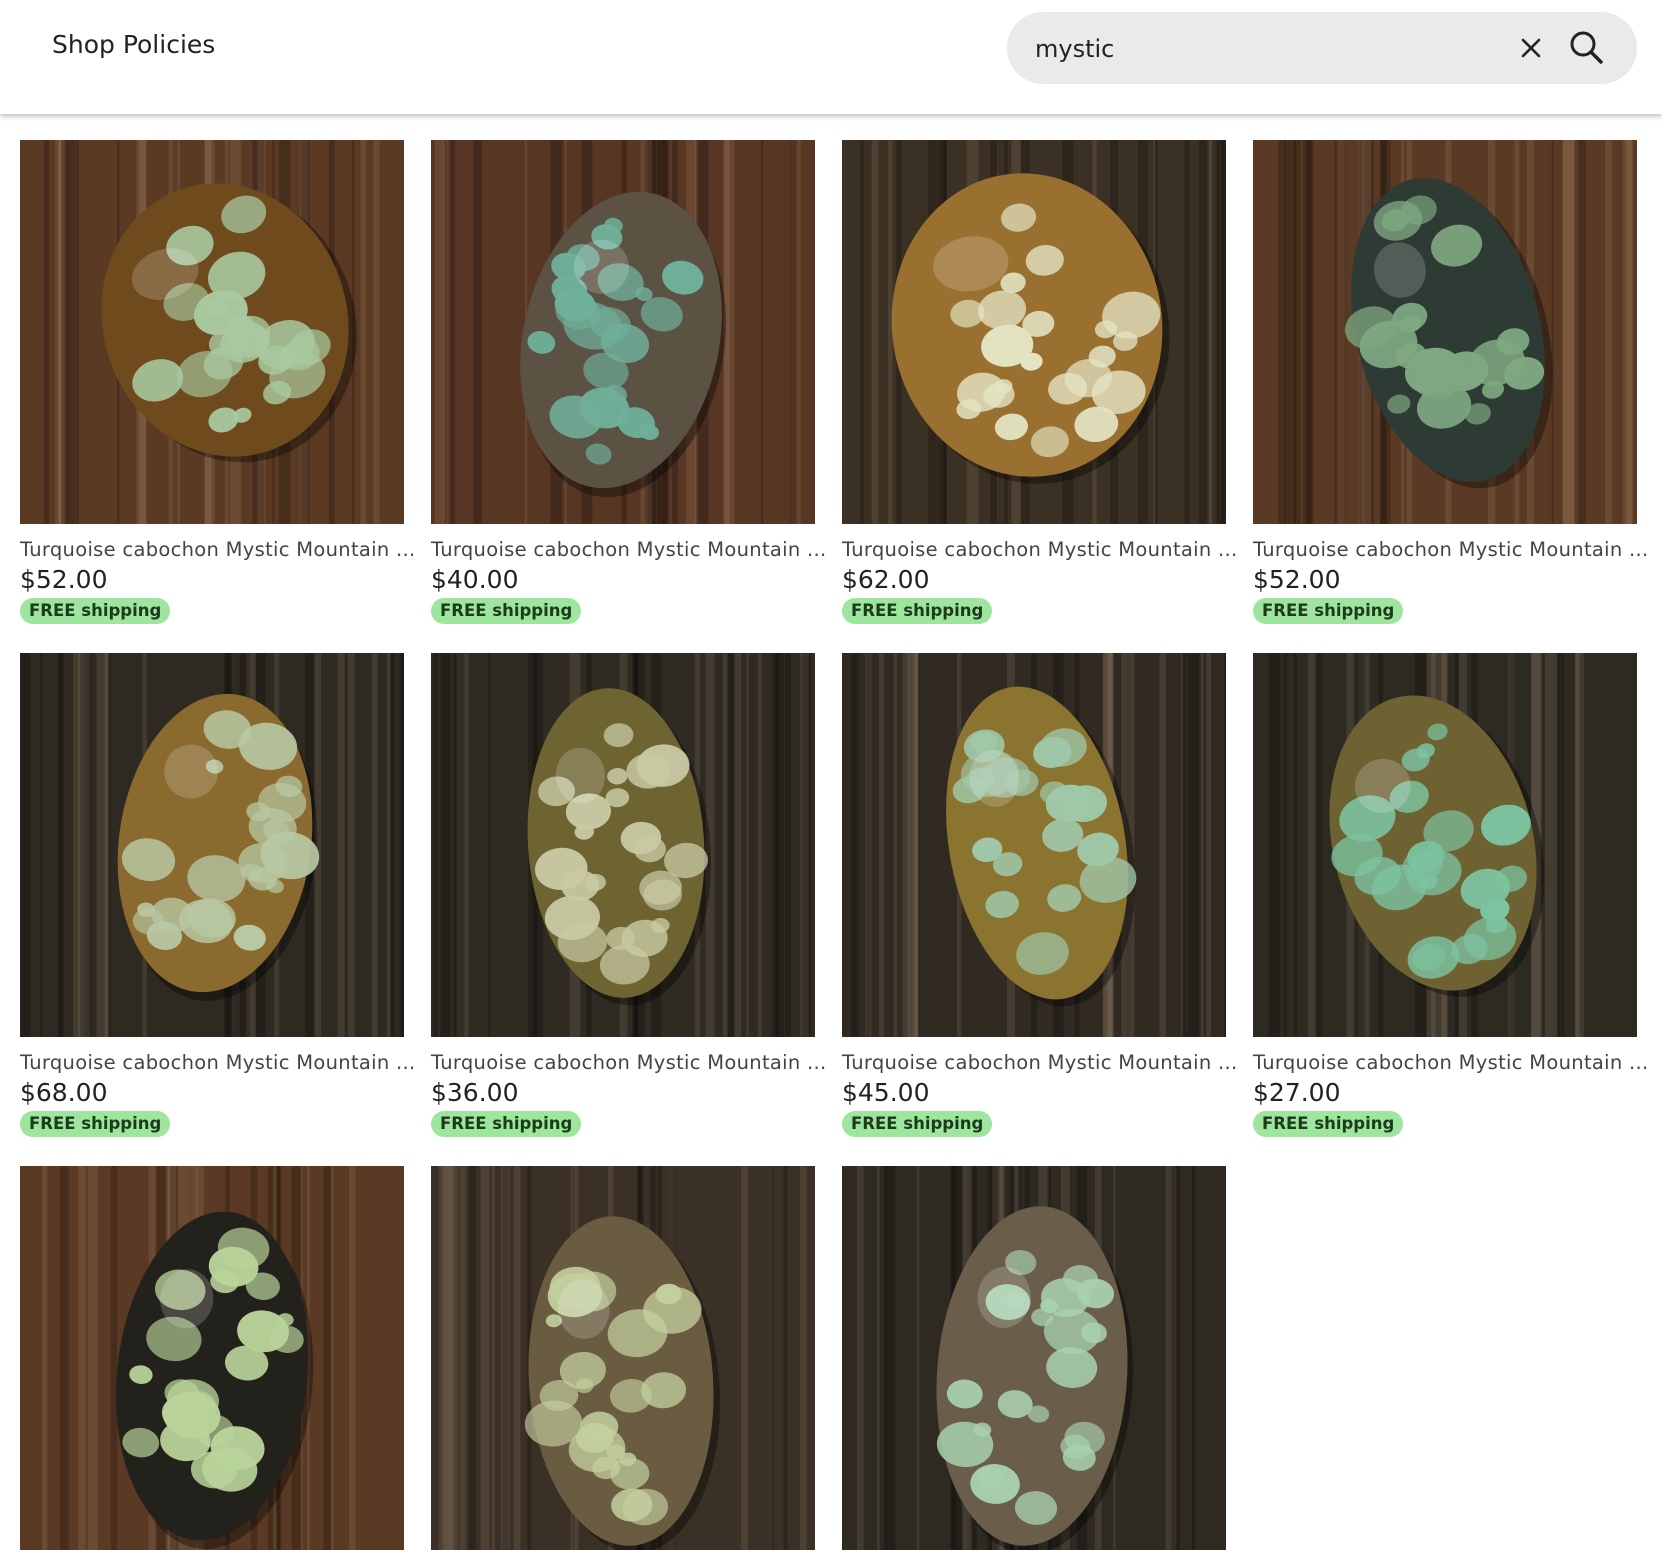  I want to click on listing-price: $45.00, so click(886, 1092).